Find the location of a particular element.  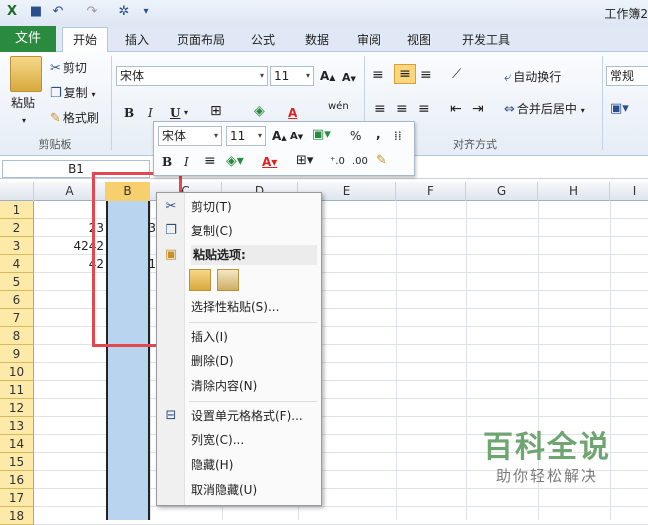

menu-item-copy: 复制(C) is located at coordinates (212, 231).